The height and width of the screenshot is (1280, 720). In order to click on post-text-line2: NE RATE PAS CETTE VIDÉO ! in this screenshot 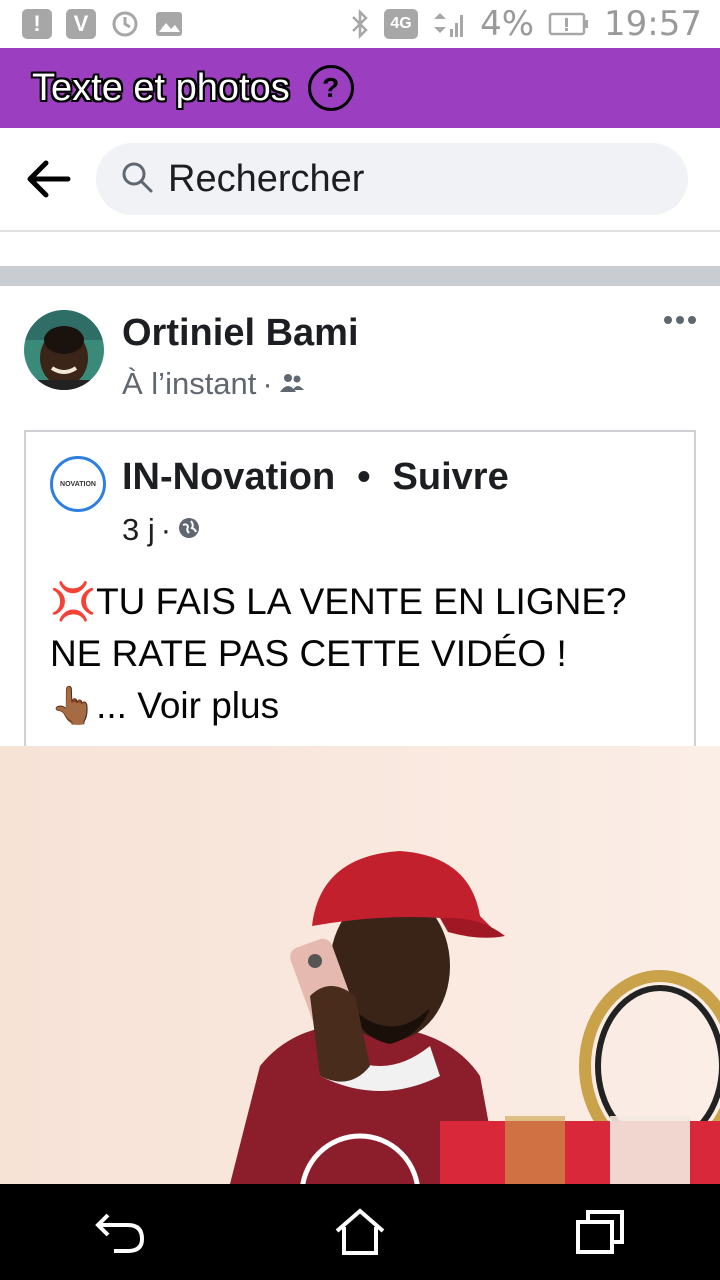, I will do `click(308, 653)`.